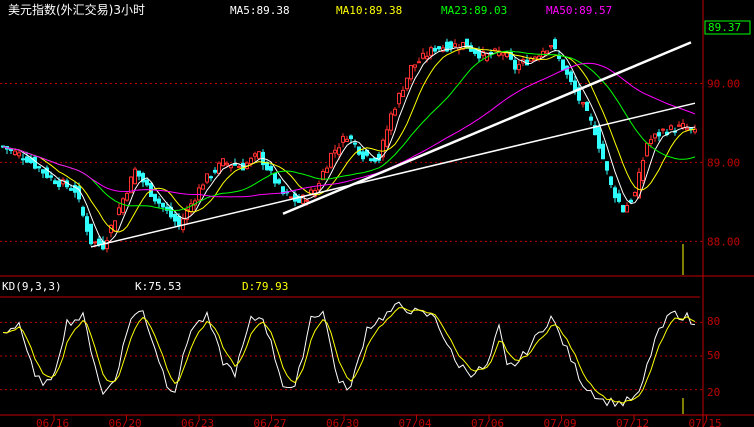 The height and width of the screenshot is (427, 754). I want to click on date-tick-label: 07/09, so click(560, 422).